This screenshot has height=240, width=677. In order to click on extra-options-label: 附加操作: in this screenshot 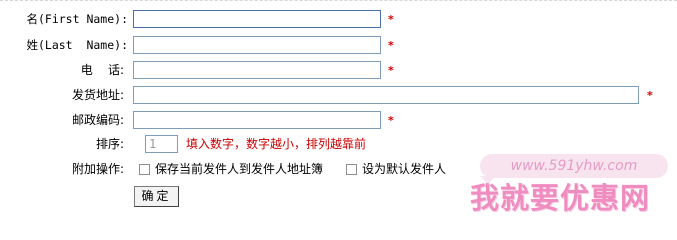, I will do `click(97, 169)`.